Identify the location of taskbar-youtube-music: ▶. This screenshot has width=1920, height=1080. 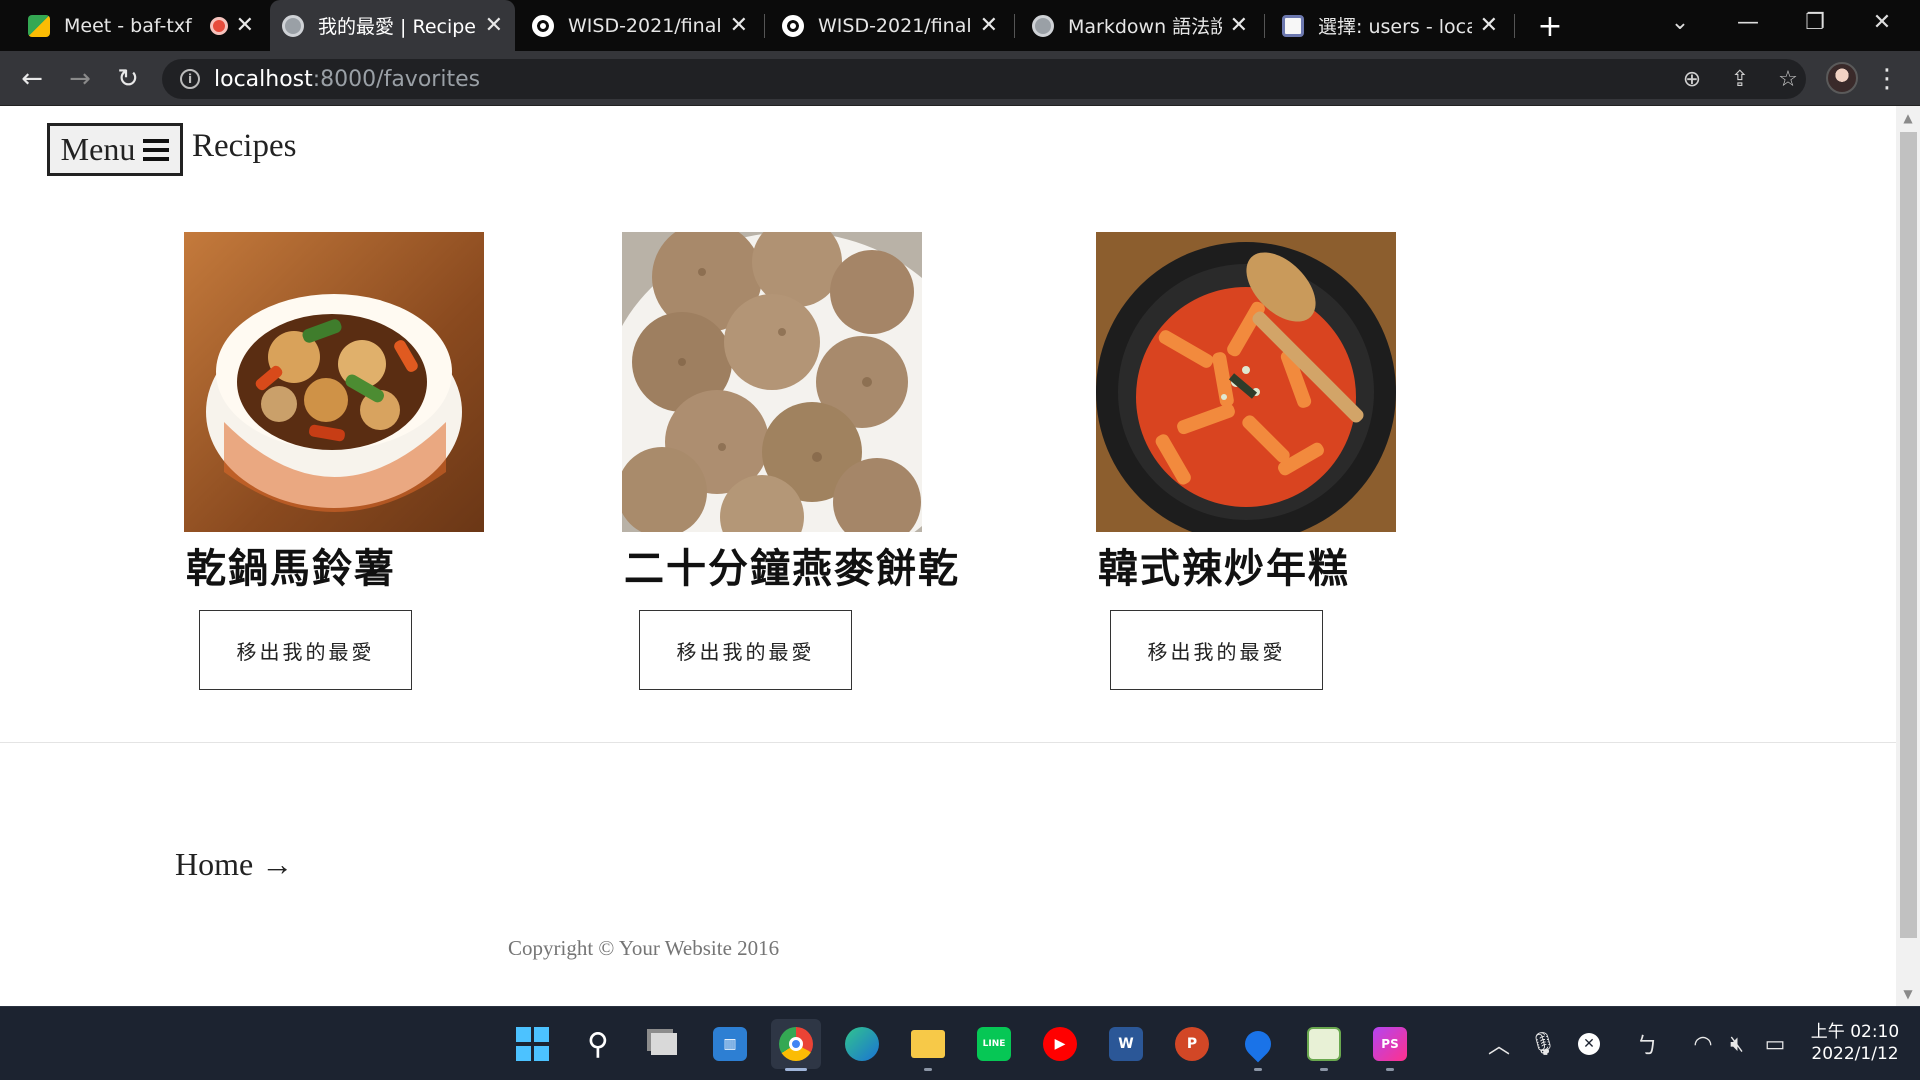
(1060, 1044).